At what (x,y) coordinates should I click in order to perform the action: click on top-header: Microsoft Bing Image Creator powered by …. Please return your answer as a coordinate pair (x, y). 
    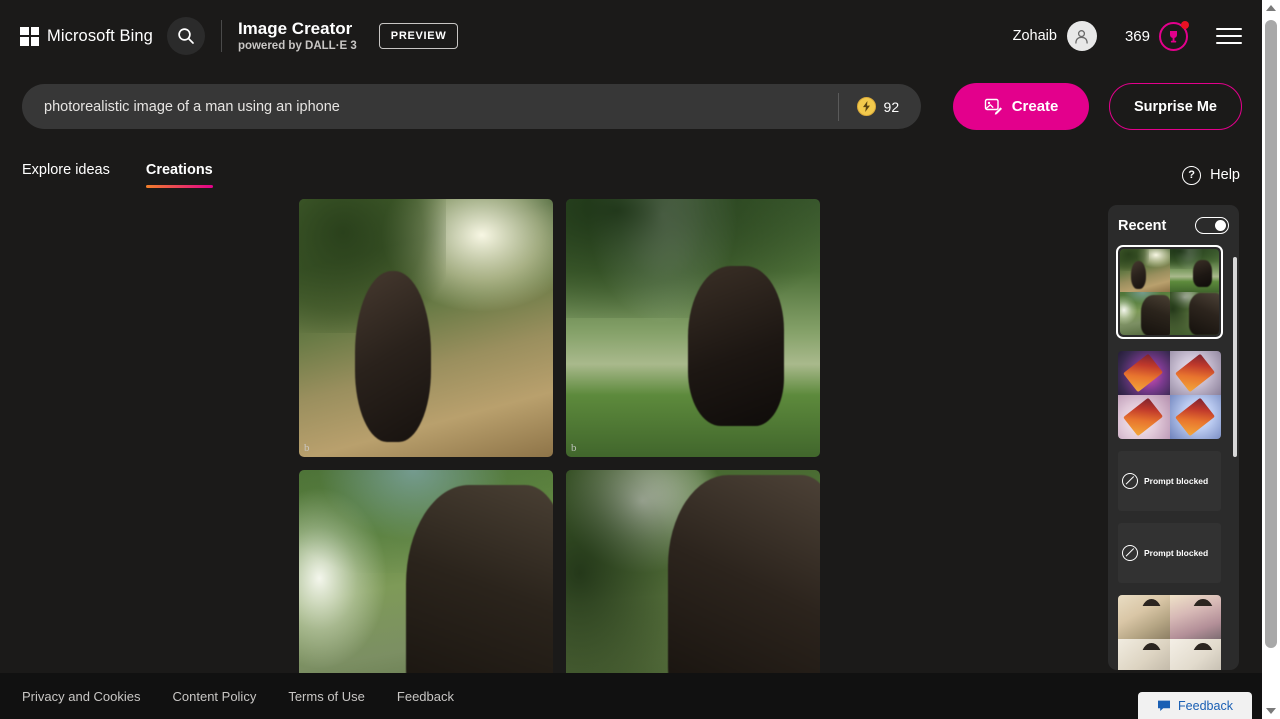
    Looking at the image, I should click on (631, 36).